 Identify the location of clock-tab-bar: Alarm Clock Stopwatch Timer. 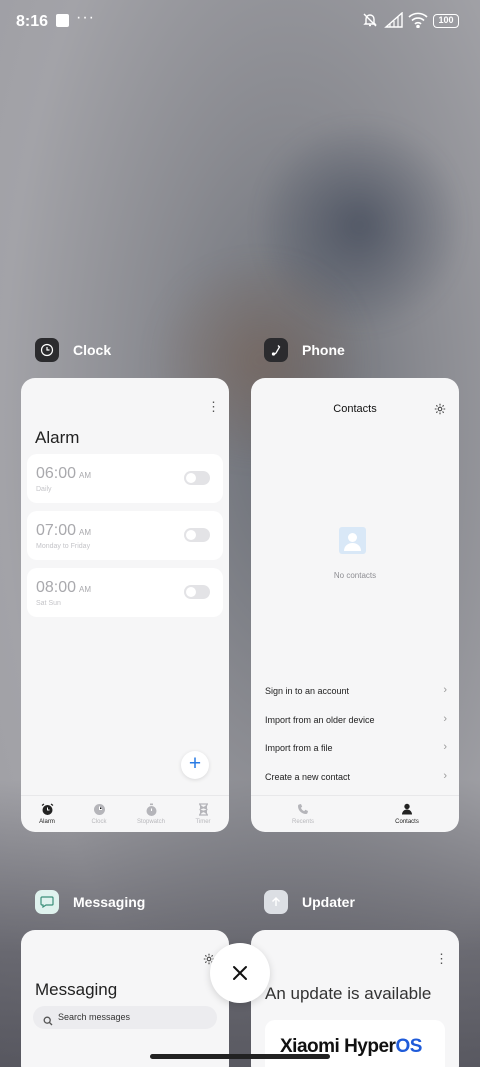
(125, 813).